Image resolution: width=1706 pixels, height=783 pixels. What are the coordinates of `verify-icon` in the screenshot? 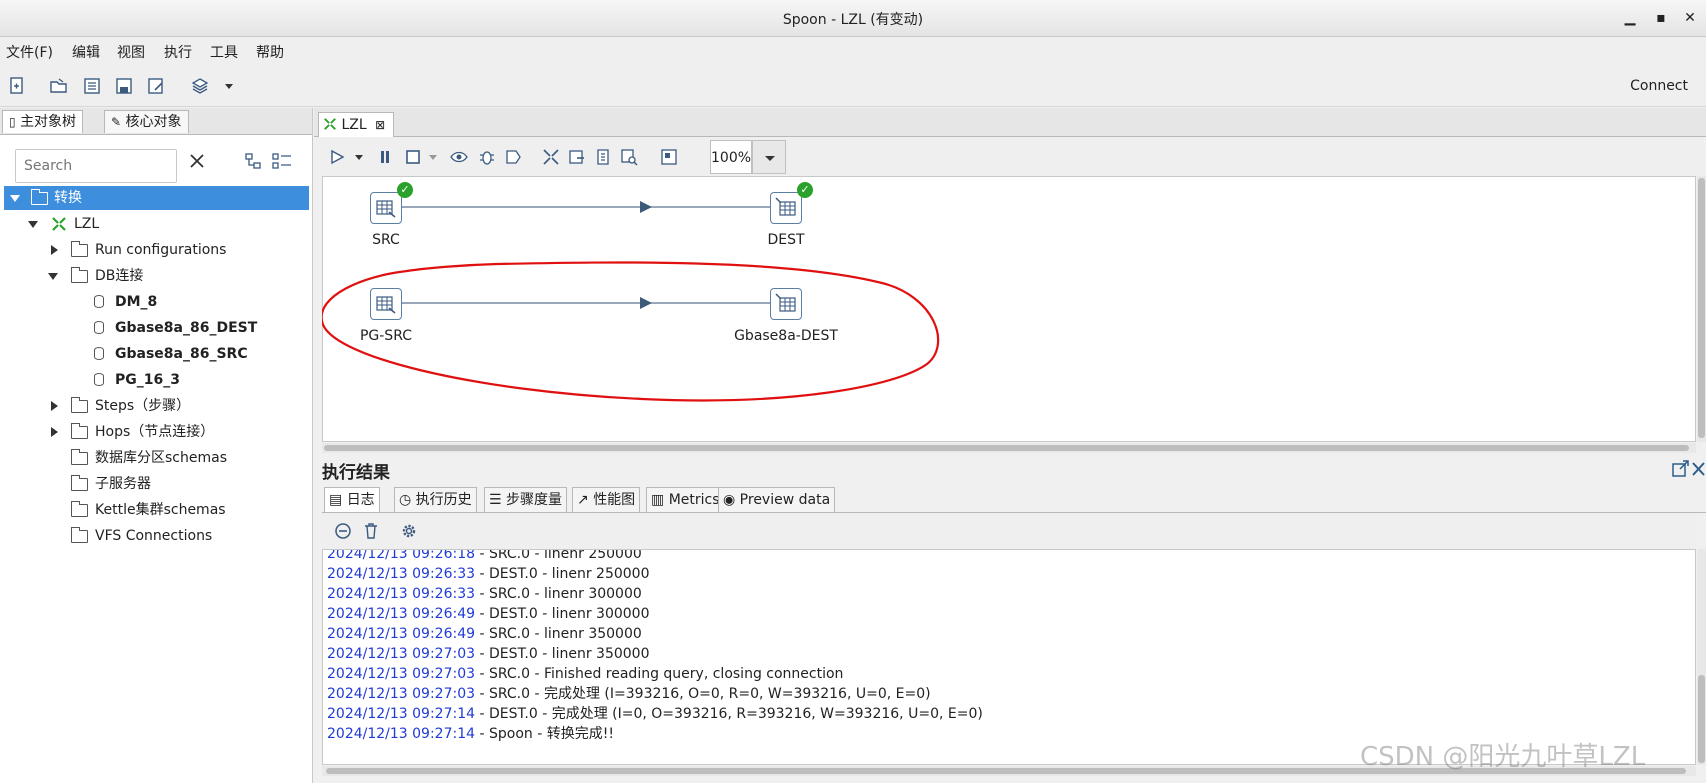 It's located at (551, 157).